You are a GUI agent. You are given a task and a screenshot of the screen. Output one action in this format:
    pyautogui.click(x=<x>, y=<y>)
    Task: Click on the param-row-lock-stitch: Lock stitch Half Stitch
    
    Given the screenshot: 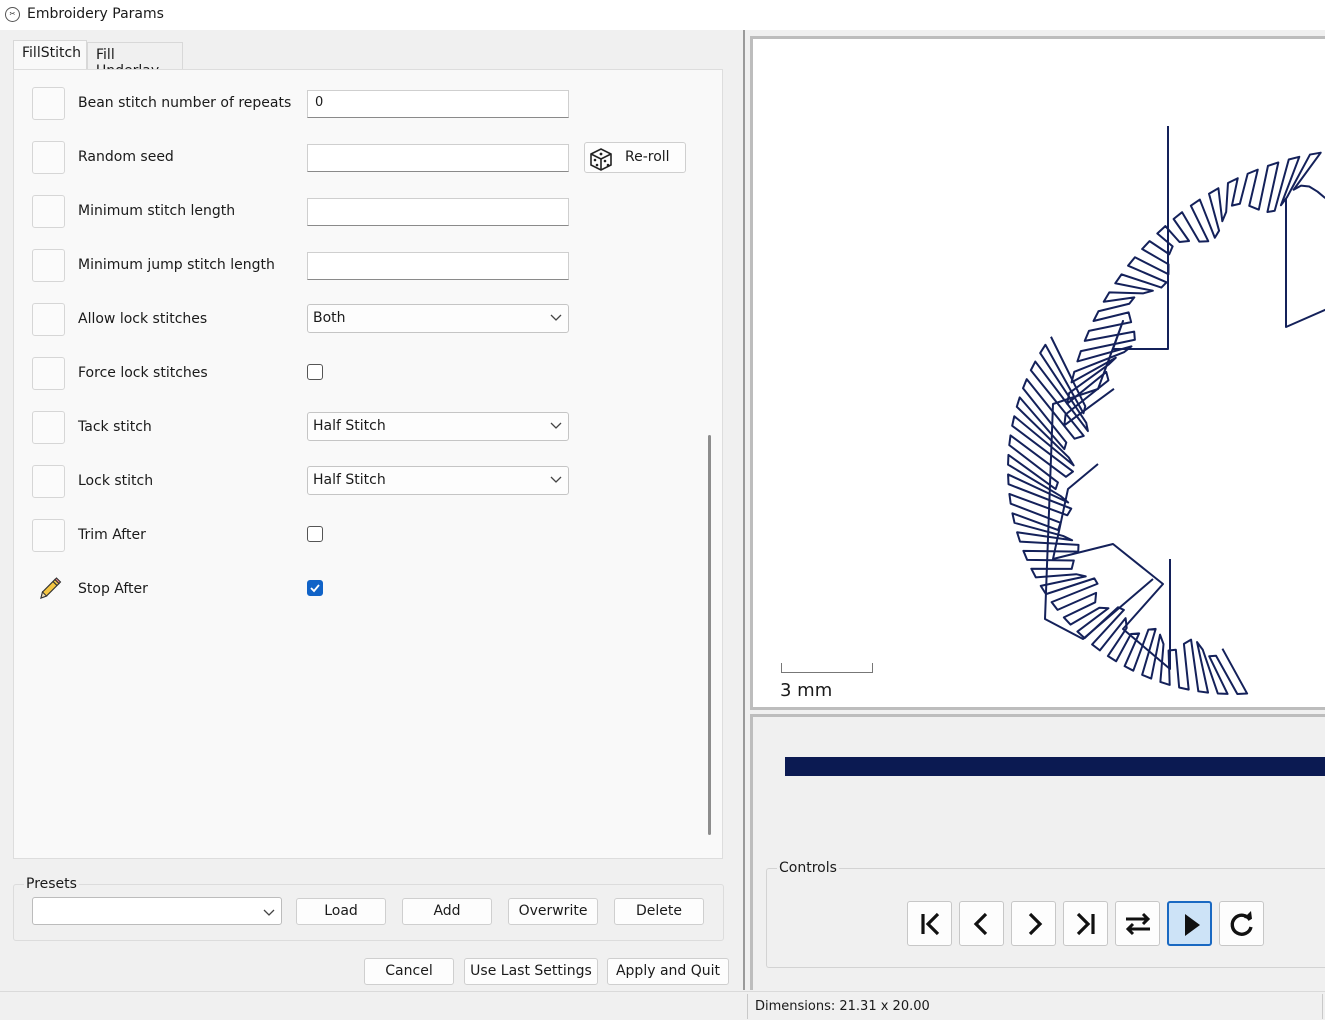 What is the action you would take?
    pyautogui.click(x=359, y=485)
    